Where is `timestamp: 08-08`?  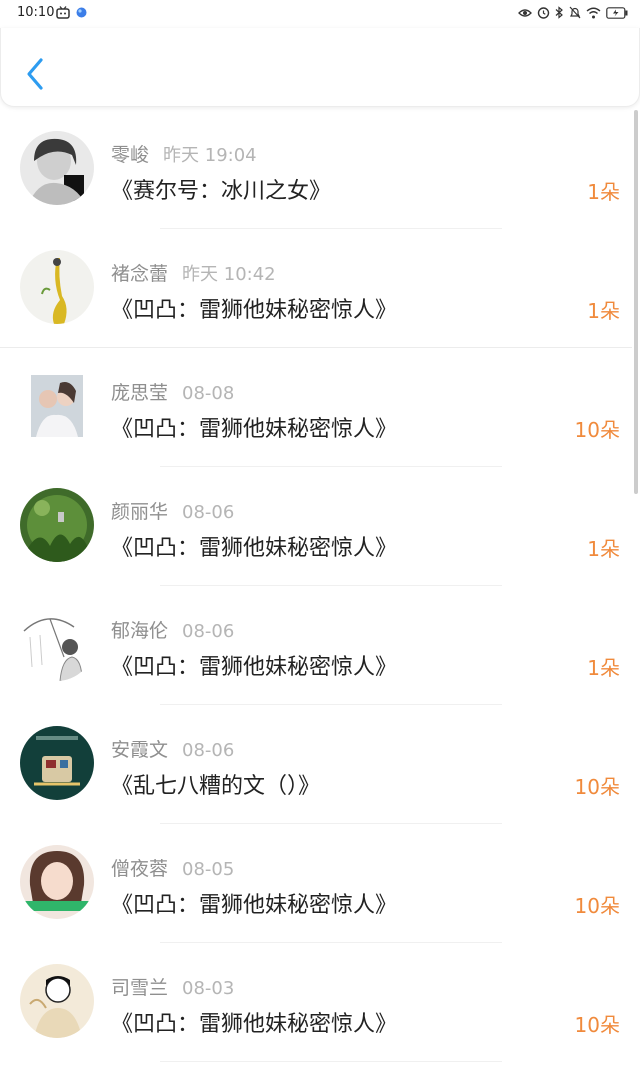 timestamp: 08-08 is located at coordinates (208, 393).